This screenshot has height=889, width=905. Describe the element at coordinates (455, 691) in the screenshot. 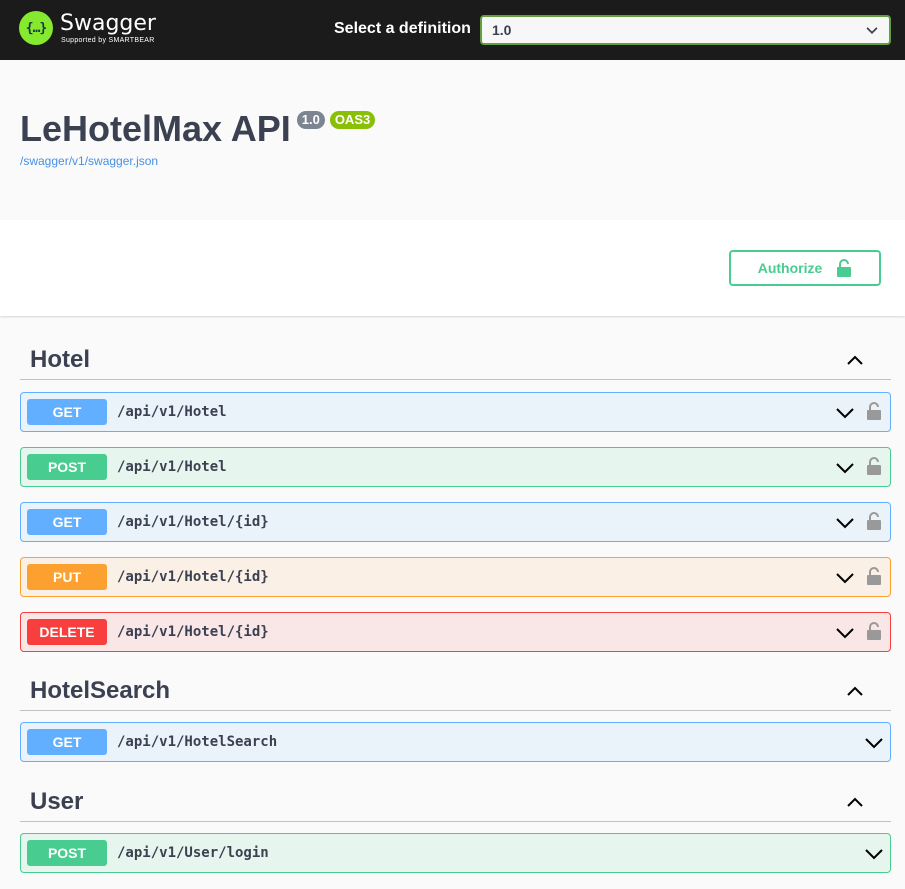

I see `tag-header-hotelsearch: HotelSearch` at that location.